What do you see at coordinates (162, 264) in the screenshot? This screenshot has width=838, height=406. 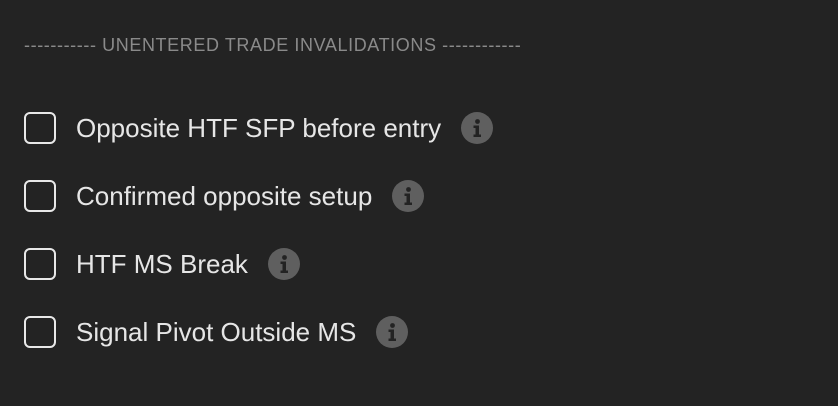 I see `option-label-htf-ms-break: HTF MS Break` at bounding box center [162, 264].